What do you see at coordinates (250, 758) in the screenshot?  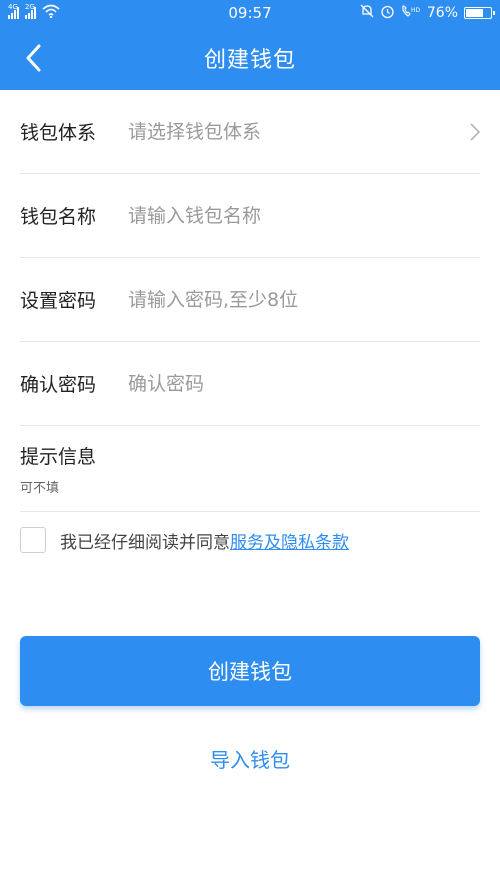 I see `import-wallet-link: 导入钱包` at bounding box center [250, 758].